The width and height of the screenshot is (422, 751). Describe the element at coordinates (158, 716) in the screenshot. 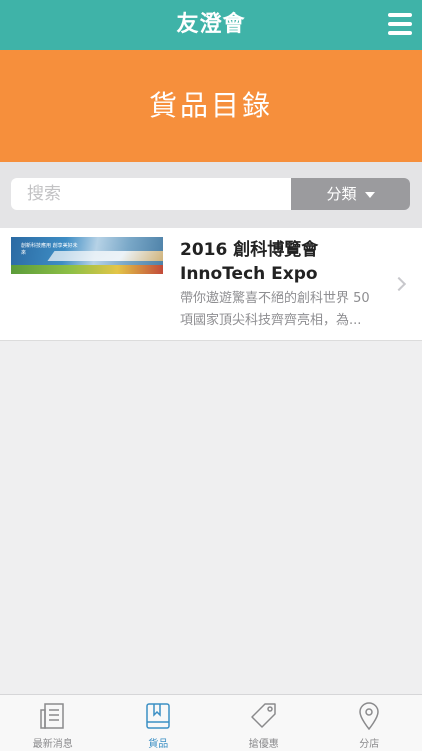

I see `book-icon` at that location.